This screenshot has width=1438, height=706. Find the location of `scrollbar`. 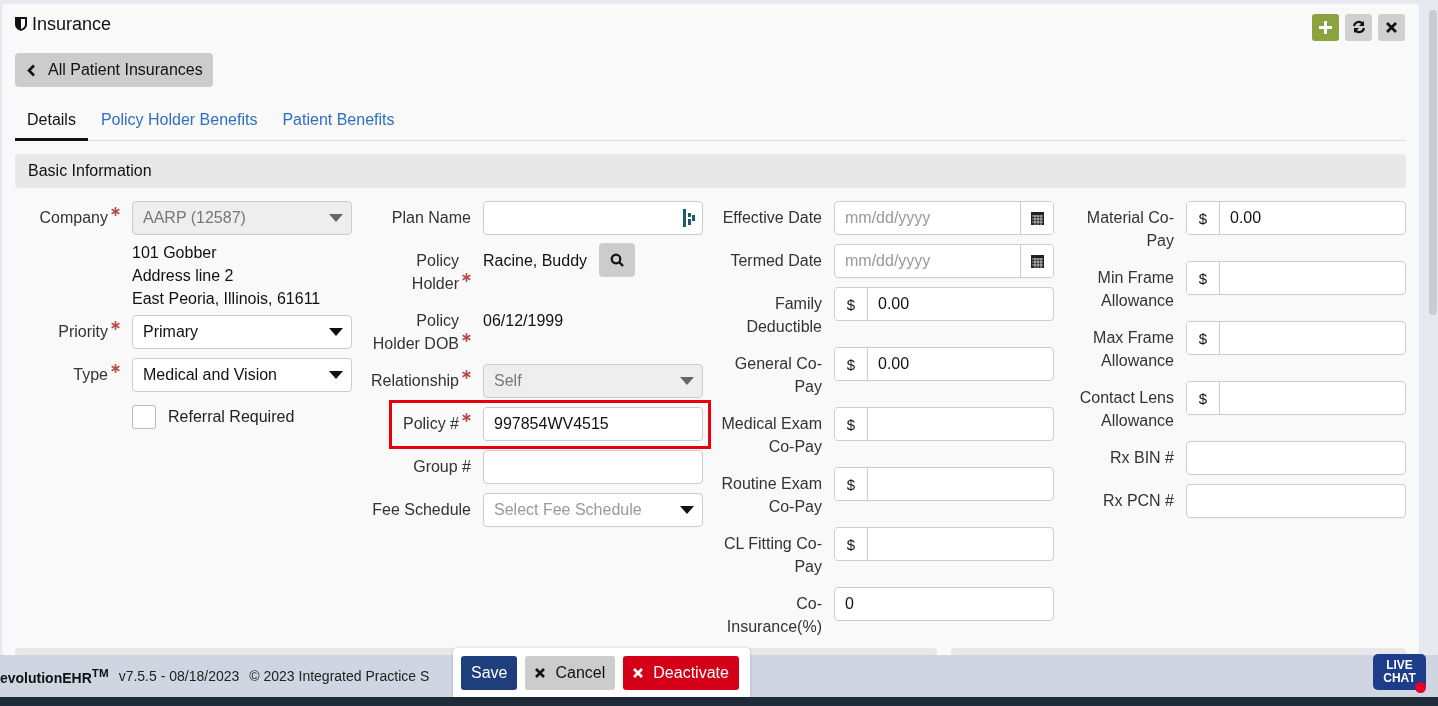

scrollbar is located at coordinates (1433, 162).